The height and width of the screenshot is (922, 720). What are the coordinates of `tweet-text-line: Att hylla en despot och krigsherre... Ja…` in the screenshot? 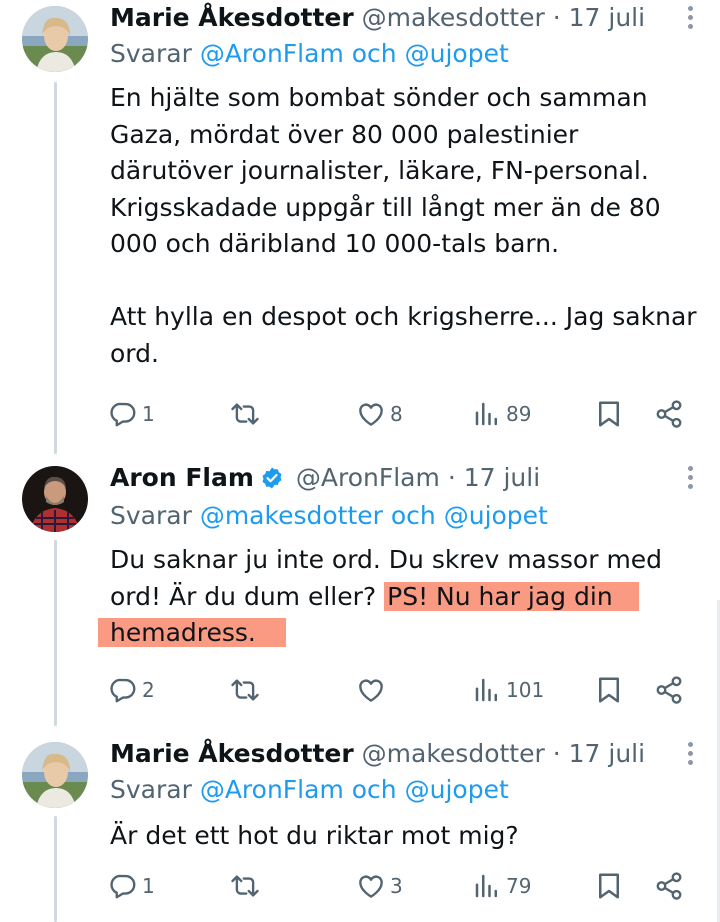 It's located at (403, 316).